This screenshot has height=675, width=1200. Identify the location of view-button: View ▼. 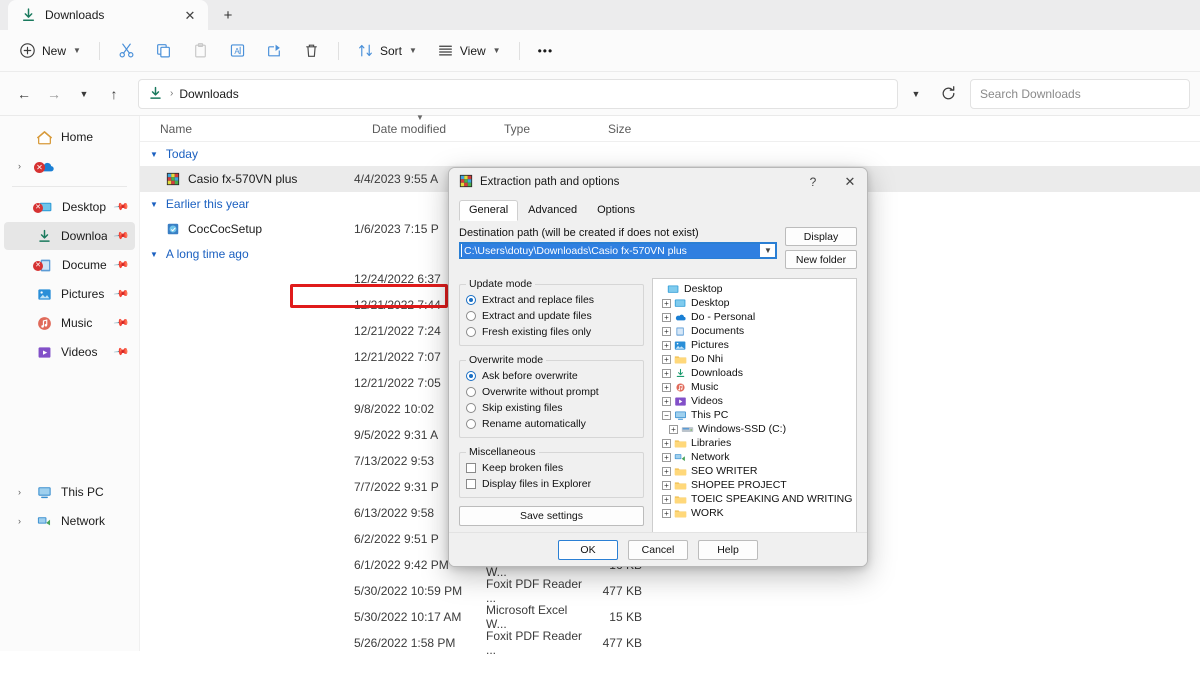
(469, 51).